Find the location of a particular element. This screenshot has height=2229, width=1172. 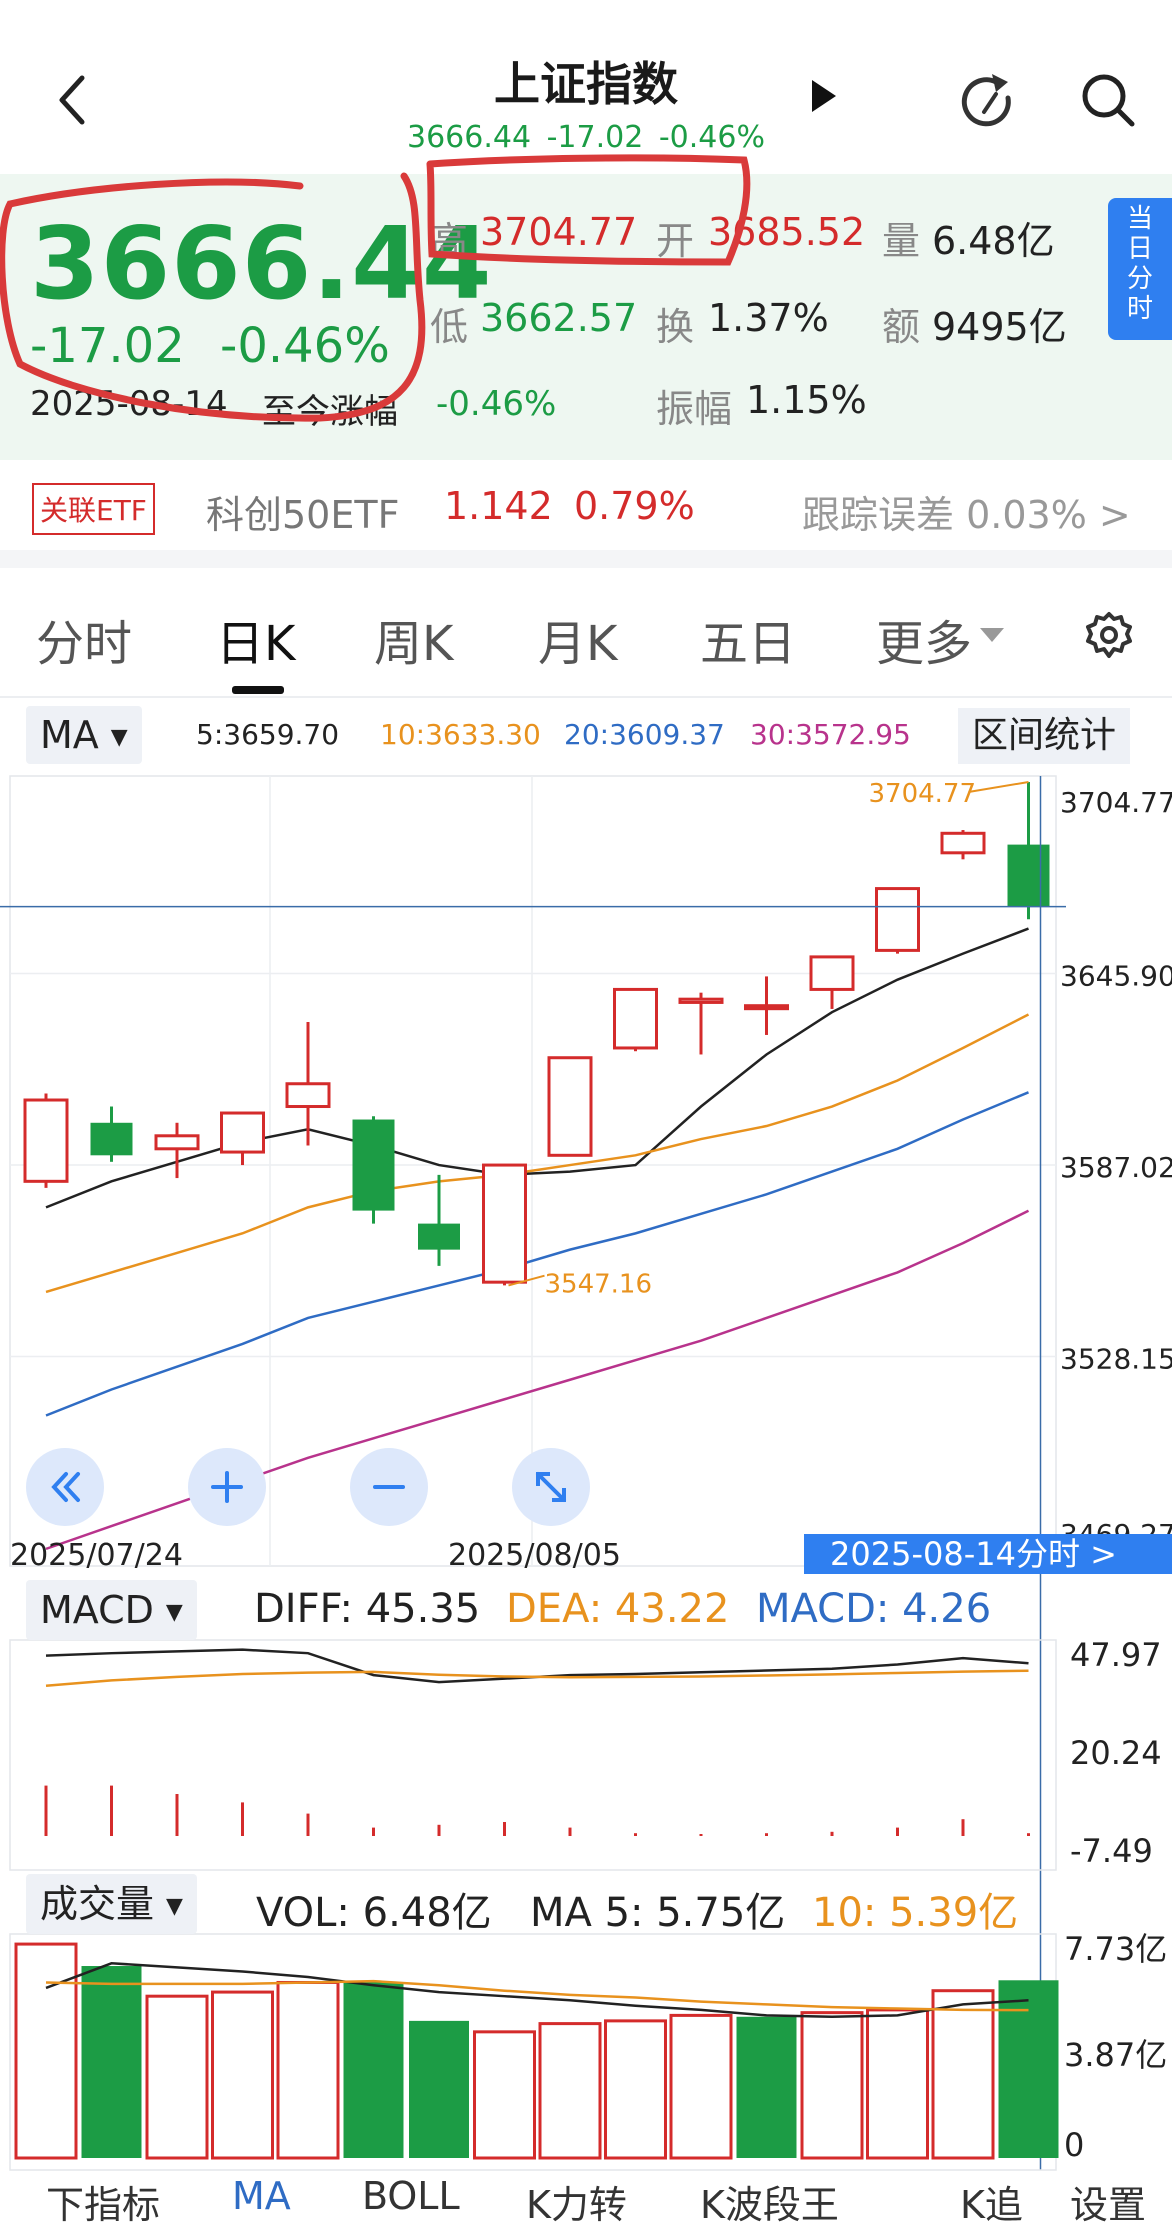

indicator-selector-macd: MACD ▼ is located at coordinates (111, 1610).